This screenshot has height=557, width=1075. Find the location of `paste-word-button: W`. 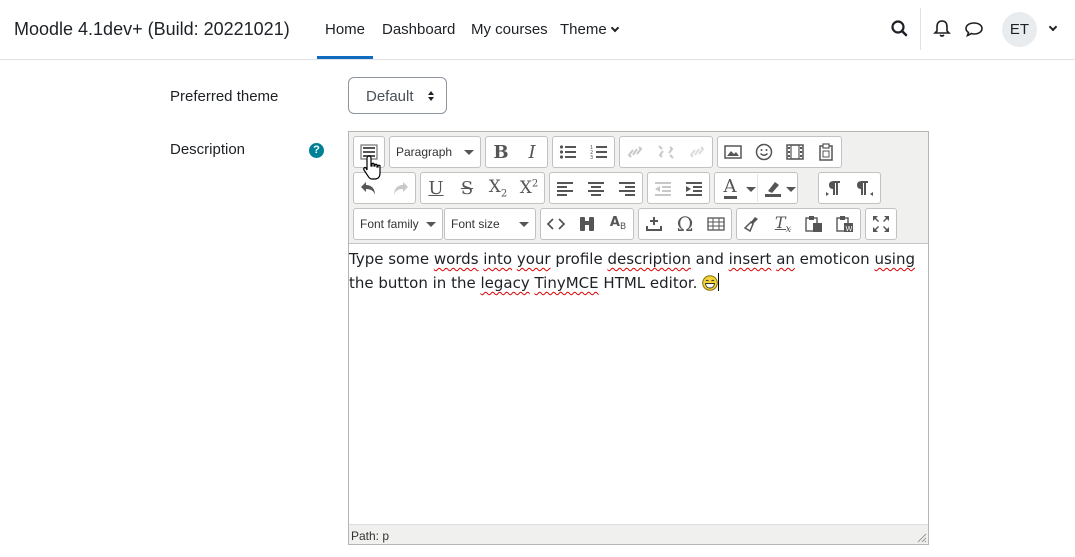

paste-word-button: W is located at coordinates (845, 224).